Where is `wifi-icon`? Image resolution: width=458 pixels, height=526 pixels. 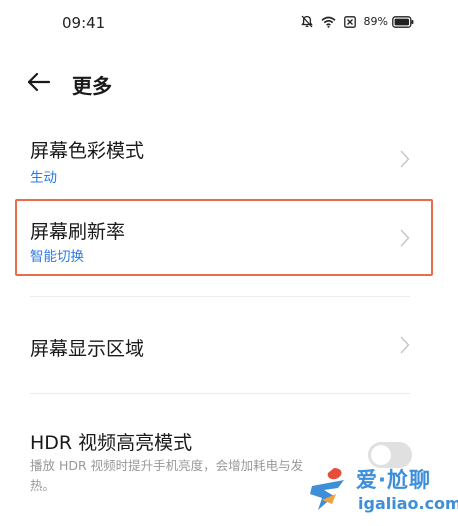
wifi-icon is located at coordinates (328, 22).